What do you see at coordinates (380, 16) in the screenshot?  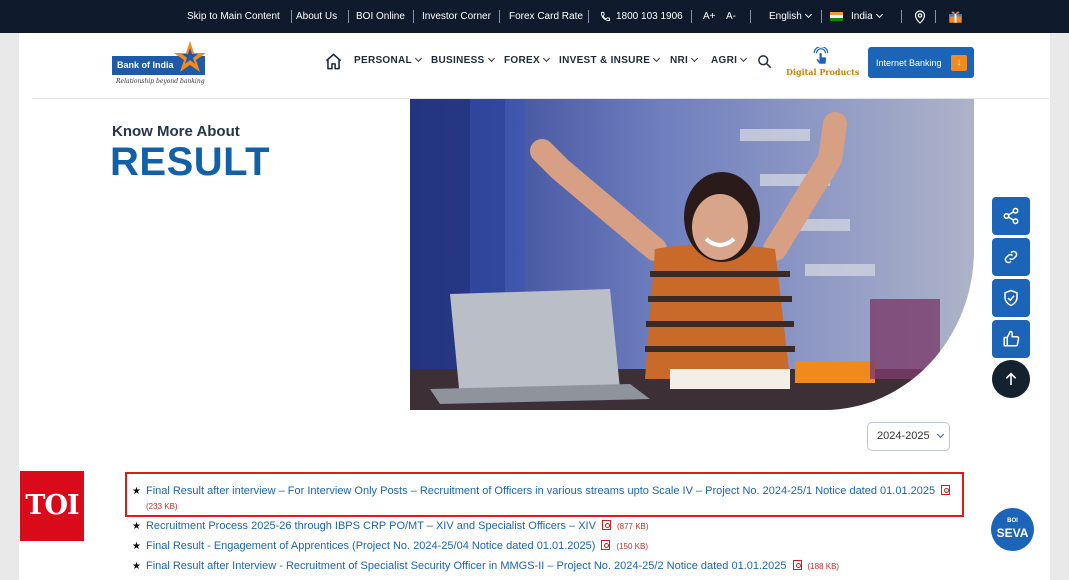 I see `boi-online-link: BOI Online` at bounding box center [380, 16].